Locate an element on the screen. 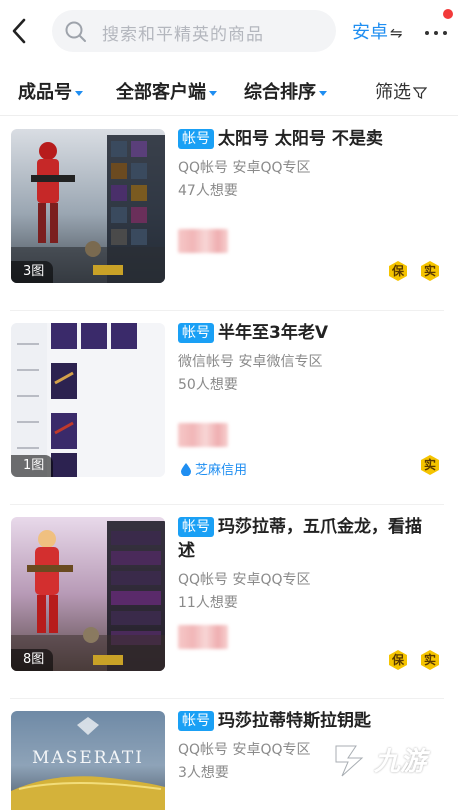 The width and height of the screenshot is (458, 810). sesame-credit-label: 芝麻信用 is located at coordinates (213, 469).